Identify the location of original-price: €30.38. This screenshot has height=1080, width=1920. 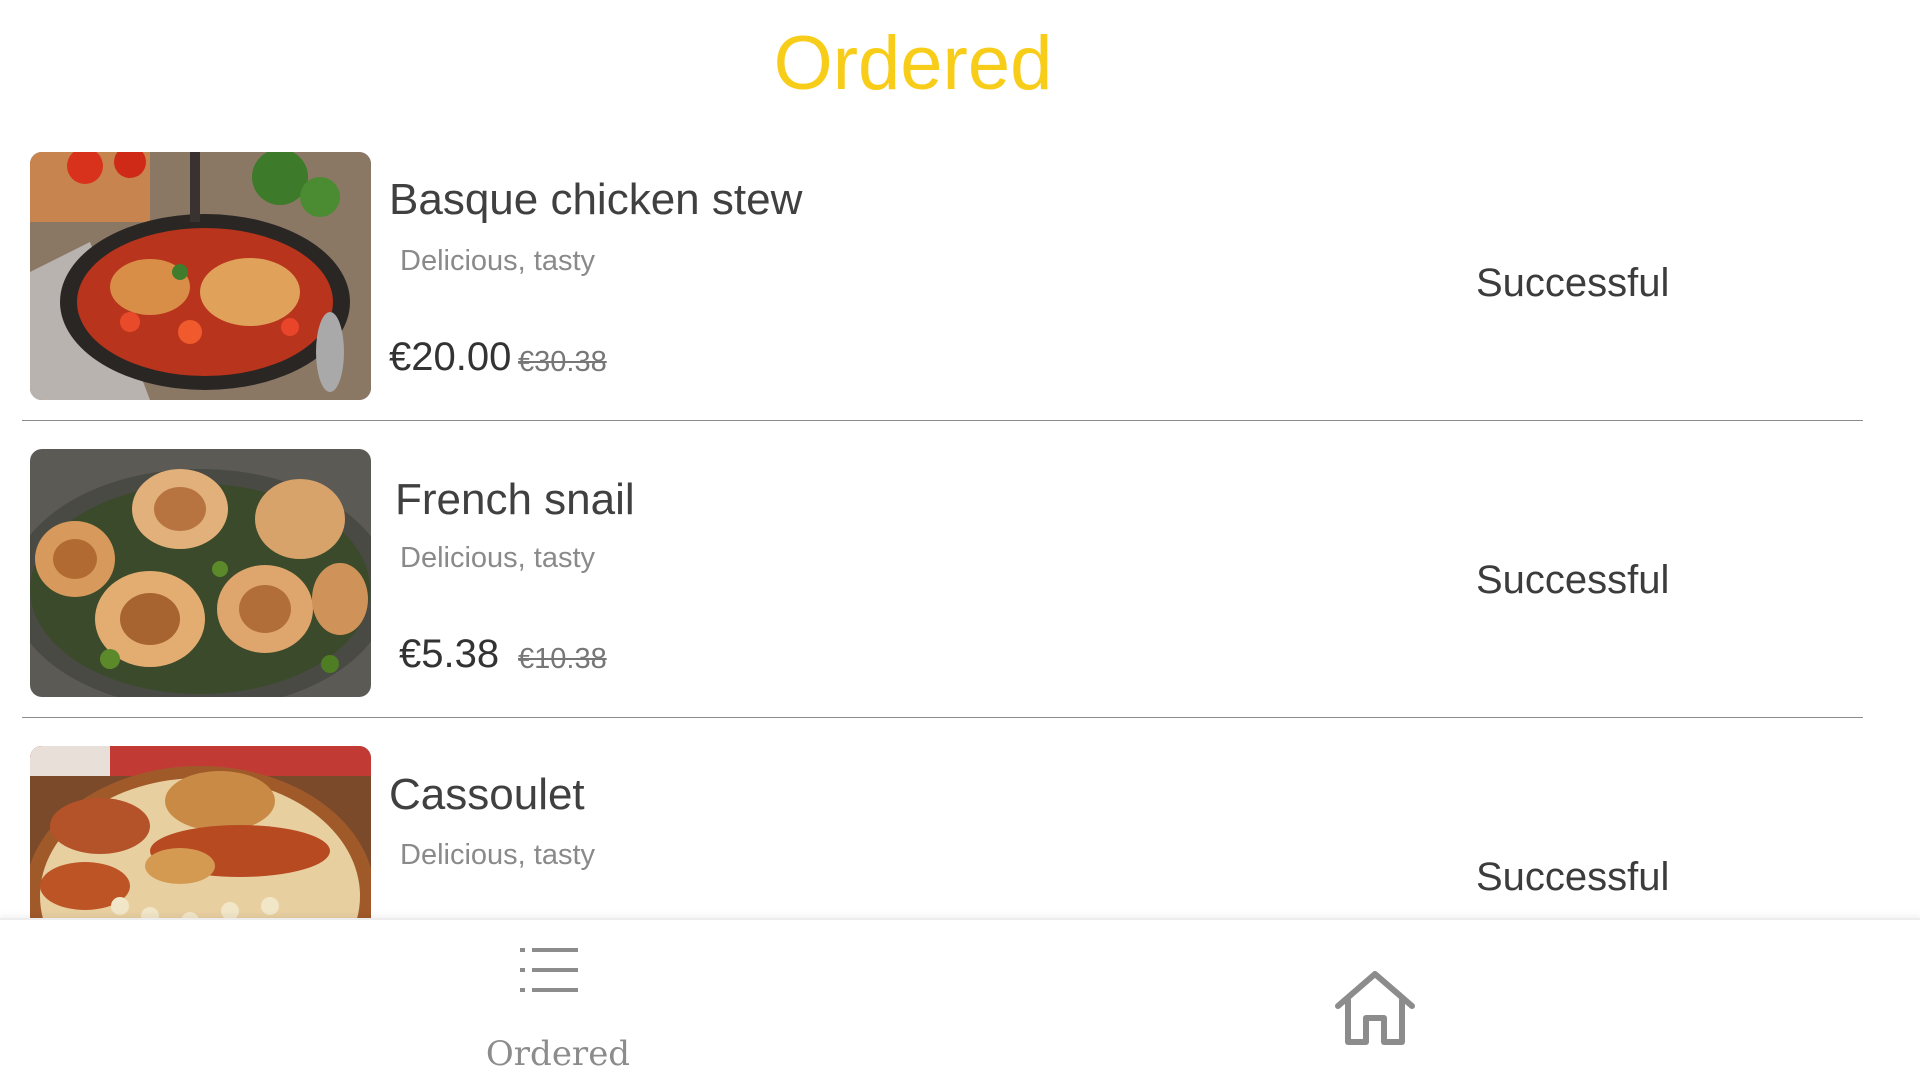
(562, 362).